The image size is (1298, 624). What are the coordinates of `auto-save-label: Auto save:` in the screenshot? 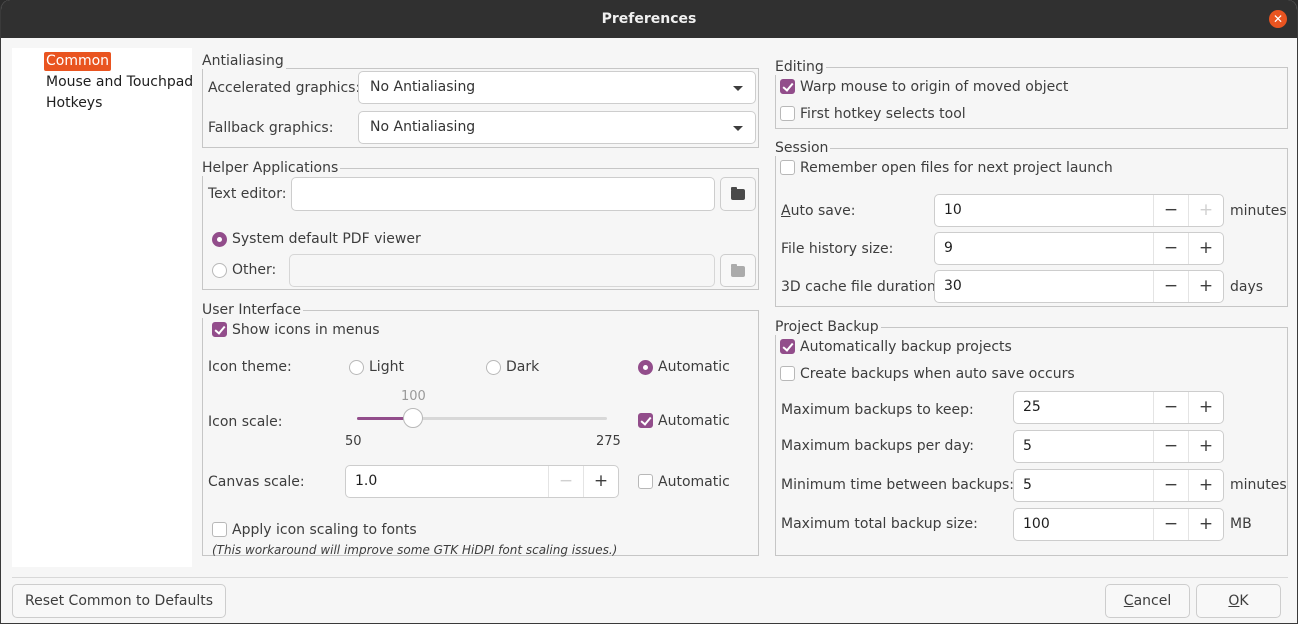 It's located at (818, 211).